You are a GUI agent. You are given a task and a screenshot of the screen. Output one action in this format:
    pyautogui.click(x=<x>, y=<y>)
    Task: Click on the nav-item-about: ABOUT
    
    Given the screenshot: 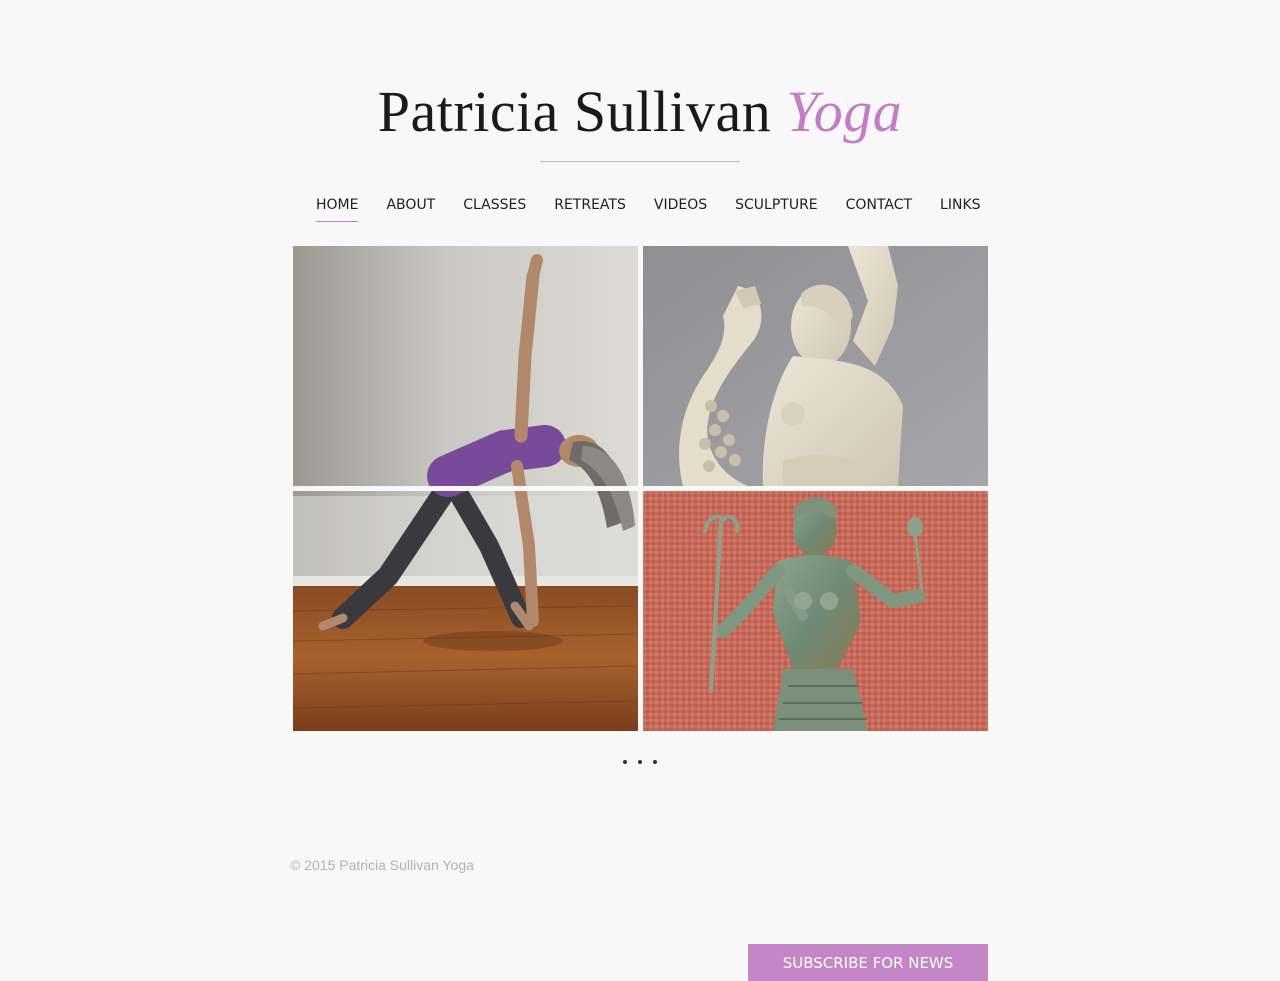 What is the action you would take?
    pyautogui.click(x=410, y=209)
    